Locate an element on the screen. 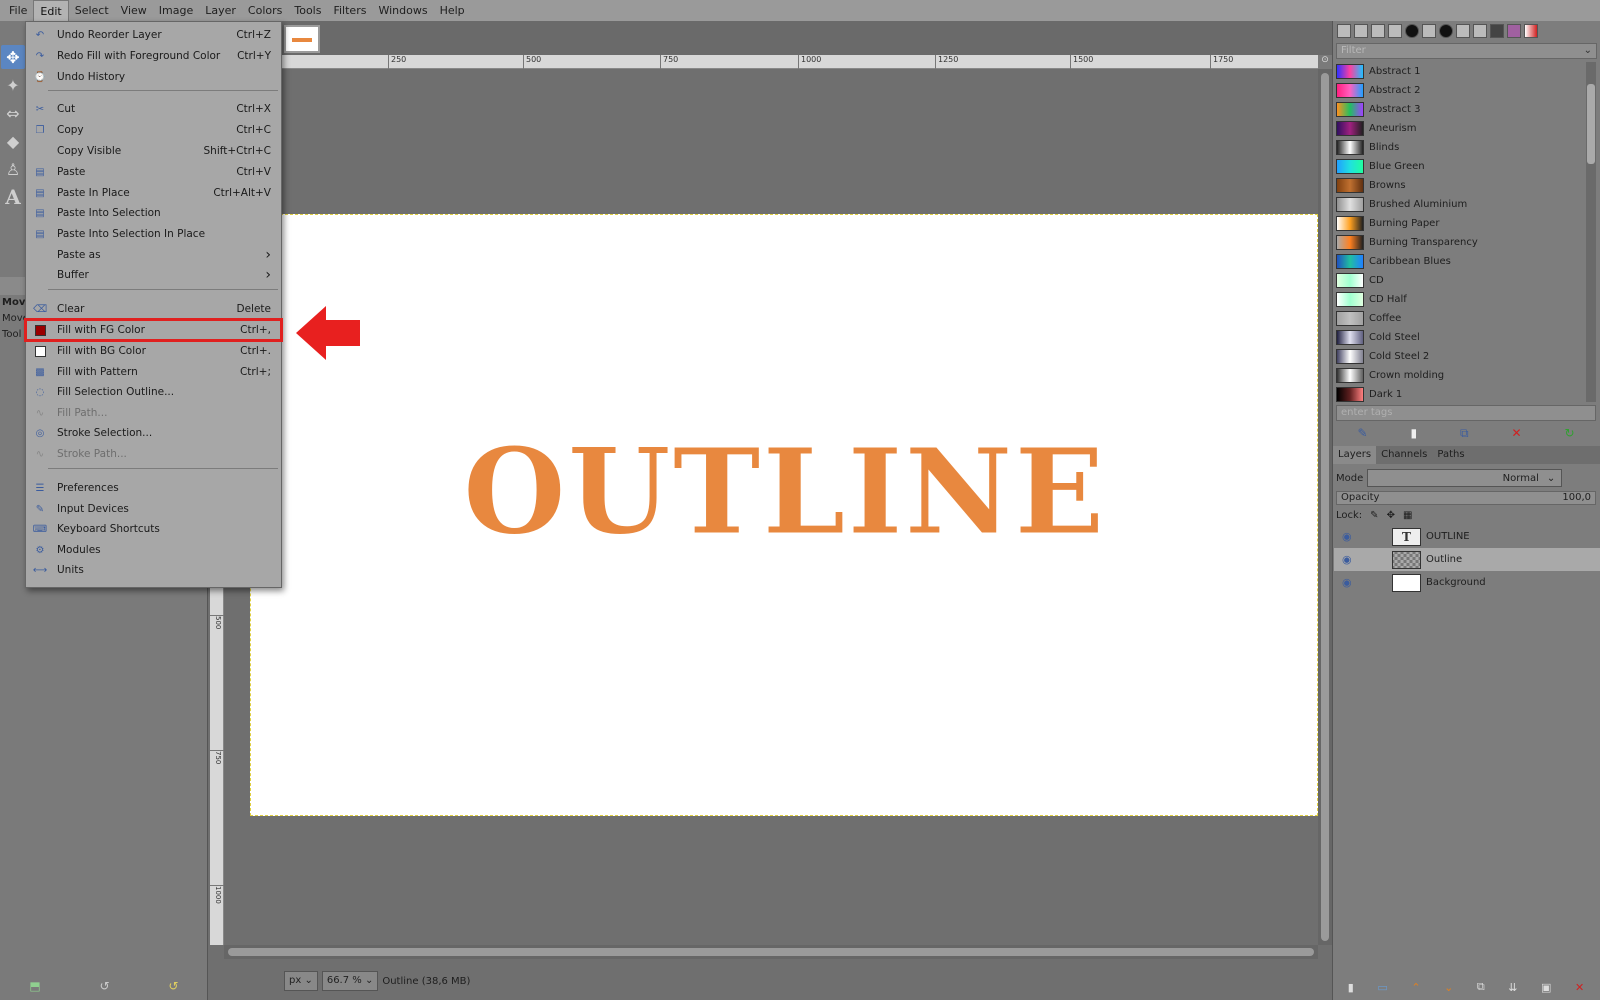 This screenshot has height=1000, width=1600. menu-image: Image is located at coordinates (176, 10).